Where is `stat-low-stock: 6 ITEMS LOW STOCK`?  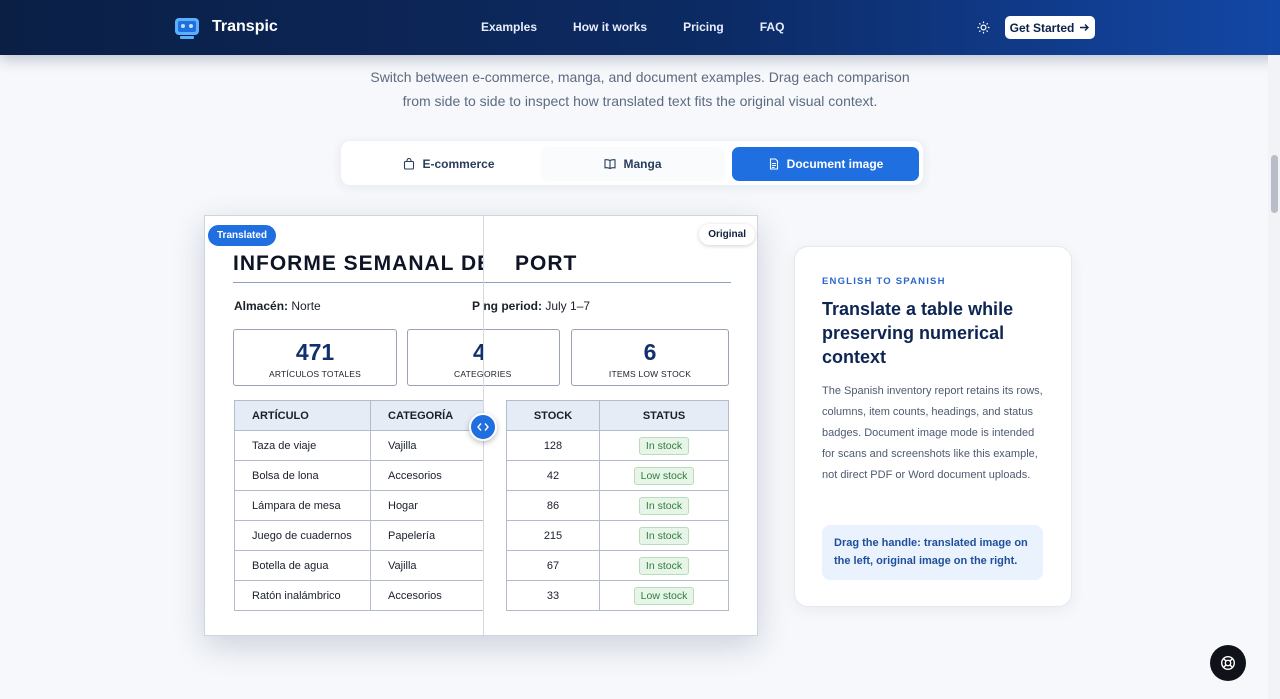
stat-low-stock: 6 ITEMS LOW STOCK is located at coordinates (650, 357).